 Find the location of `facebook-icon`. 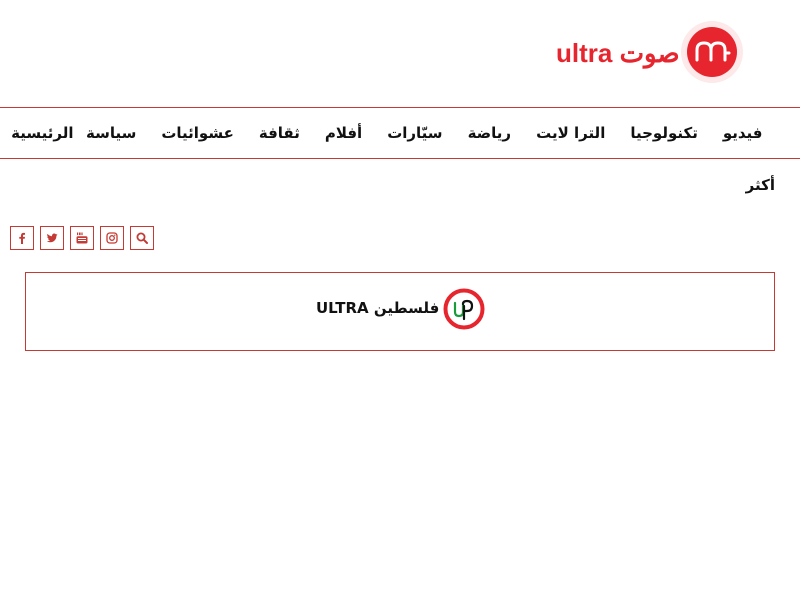

facebook-icon is located at coordinates (22, 238).